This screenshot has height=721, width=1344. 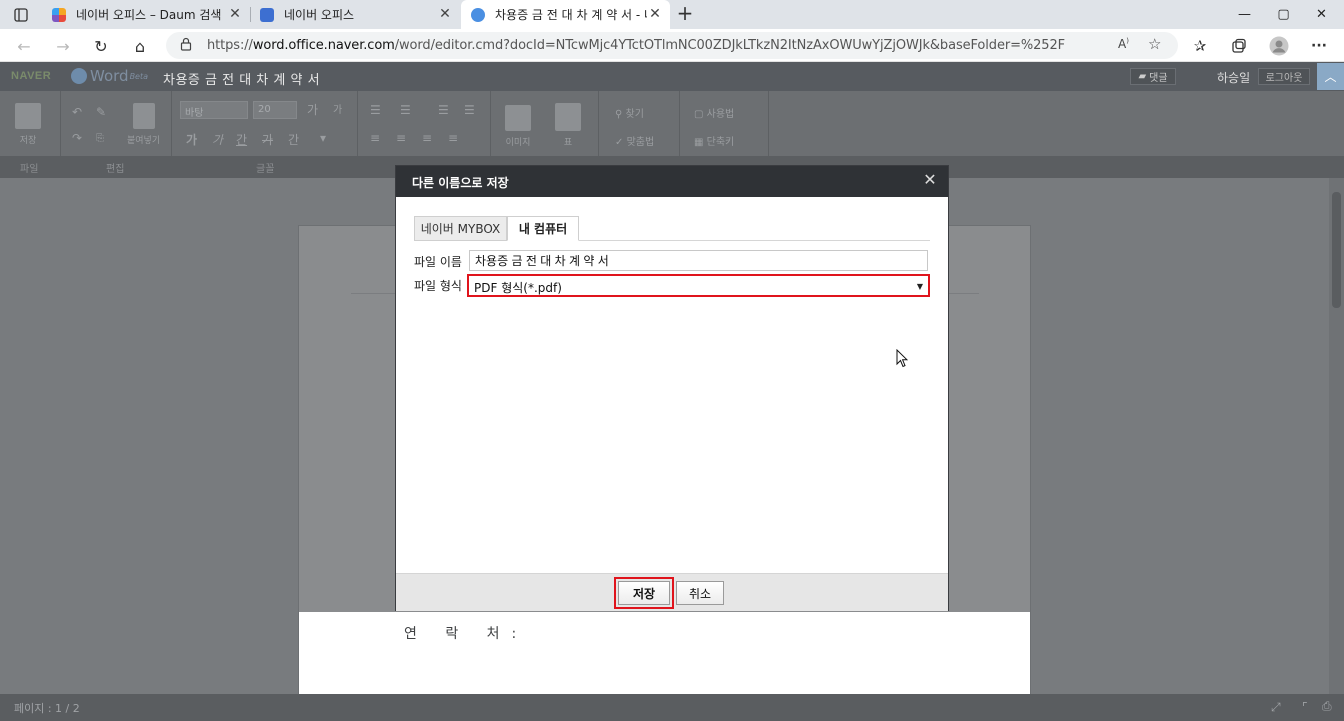 What do you see at coordinates (1330, 76) in the screenshot?
I see `collapse-ribbon-icon: ︿` at bounding box center [1330, 76].